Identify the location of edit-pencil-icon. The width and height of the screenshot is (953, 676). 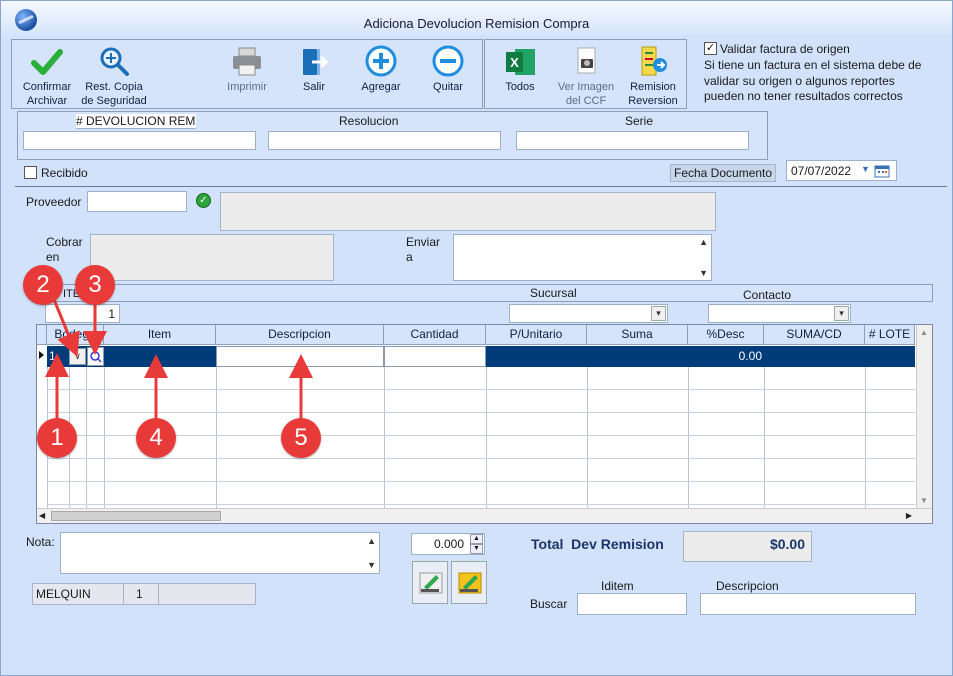
(431, 583).